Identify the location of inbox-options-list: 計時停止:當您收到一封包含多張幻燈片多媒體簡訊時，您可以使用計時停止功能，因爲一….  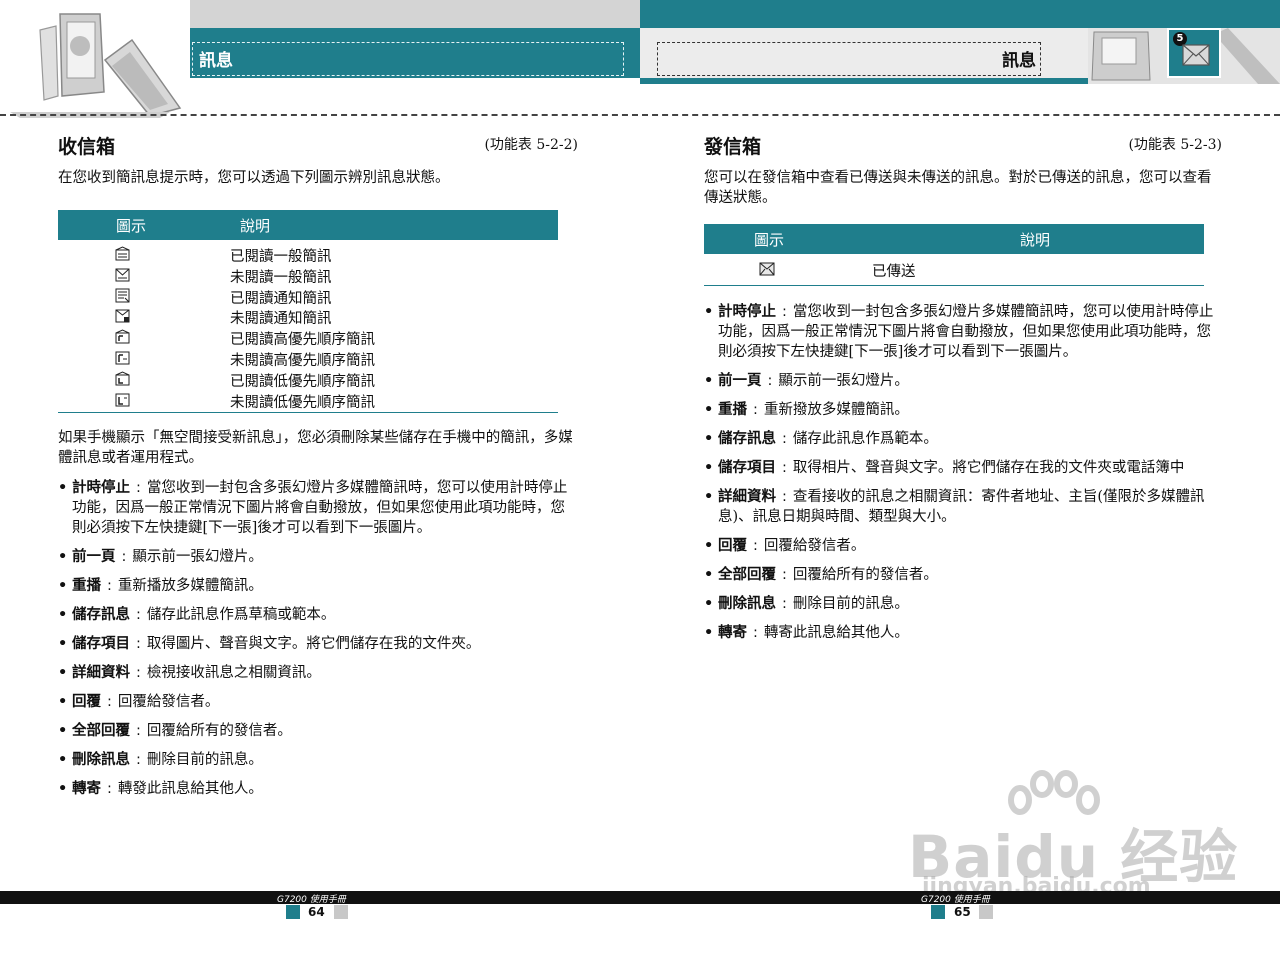
(318, 638).